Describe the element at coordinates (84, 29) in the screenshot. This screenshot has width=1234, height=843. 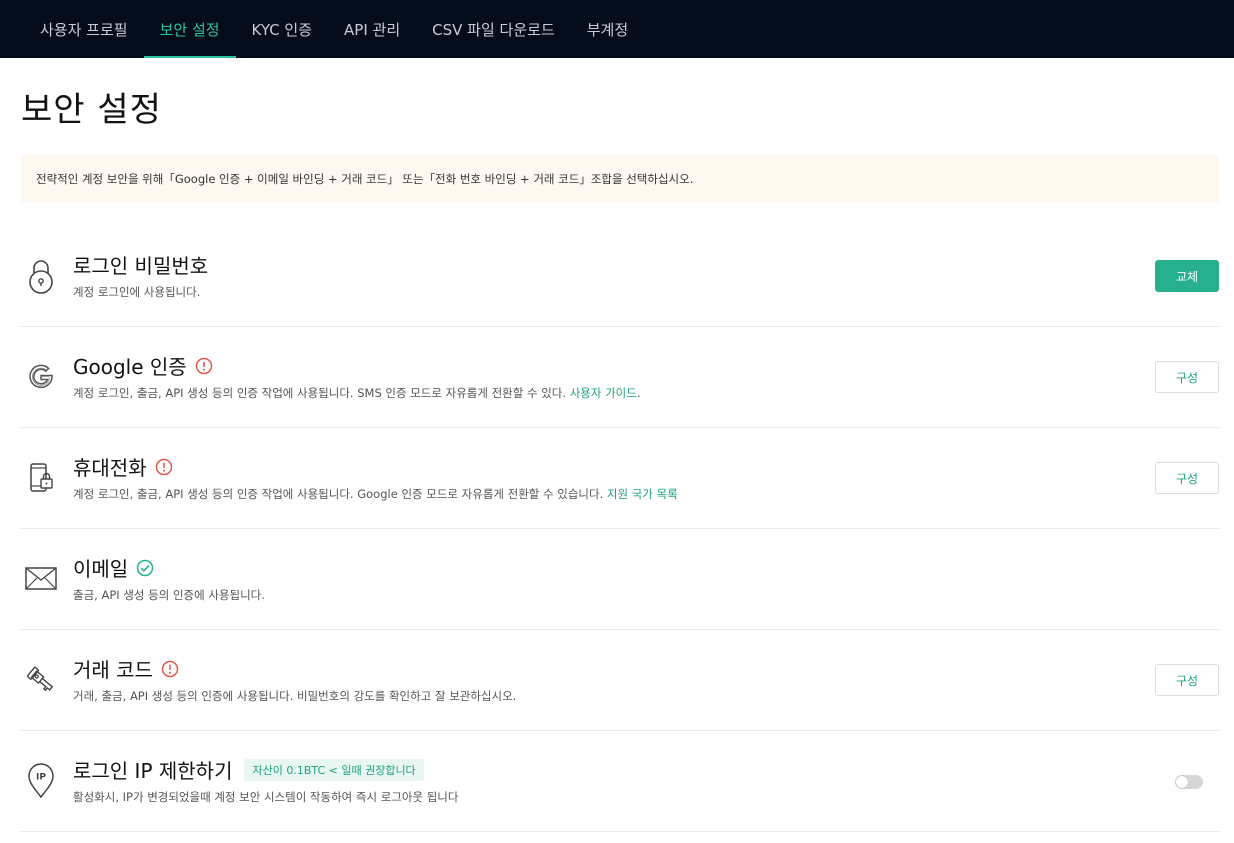
I see `tab-user-profile: 사용자 프로필` at that location.